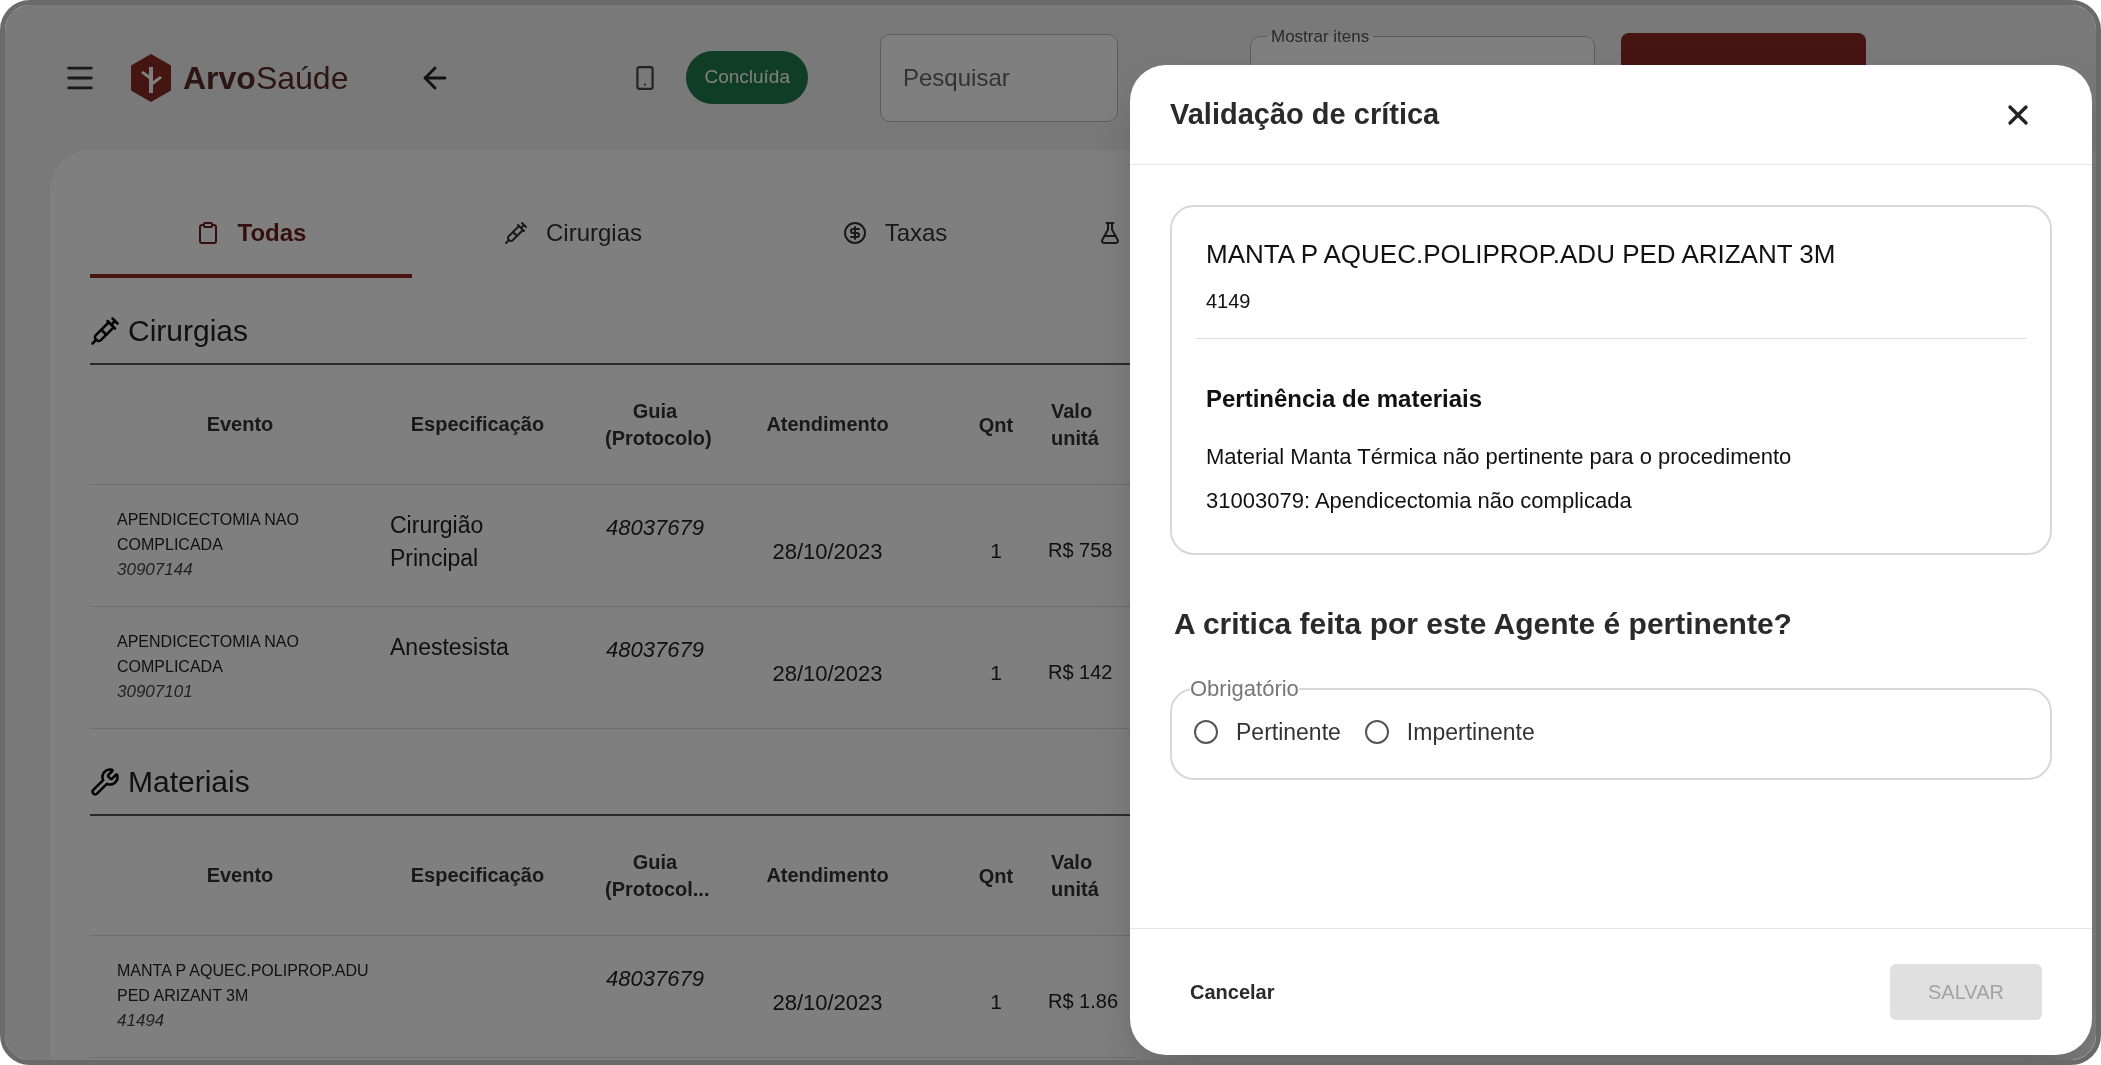  I want to click on item-name: MANTA P AQUEC.POLIPROP.ADU PED ARIZANT 3M, so click(1521, 254).